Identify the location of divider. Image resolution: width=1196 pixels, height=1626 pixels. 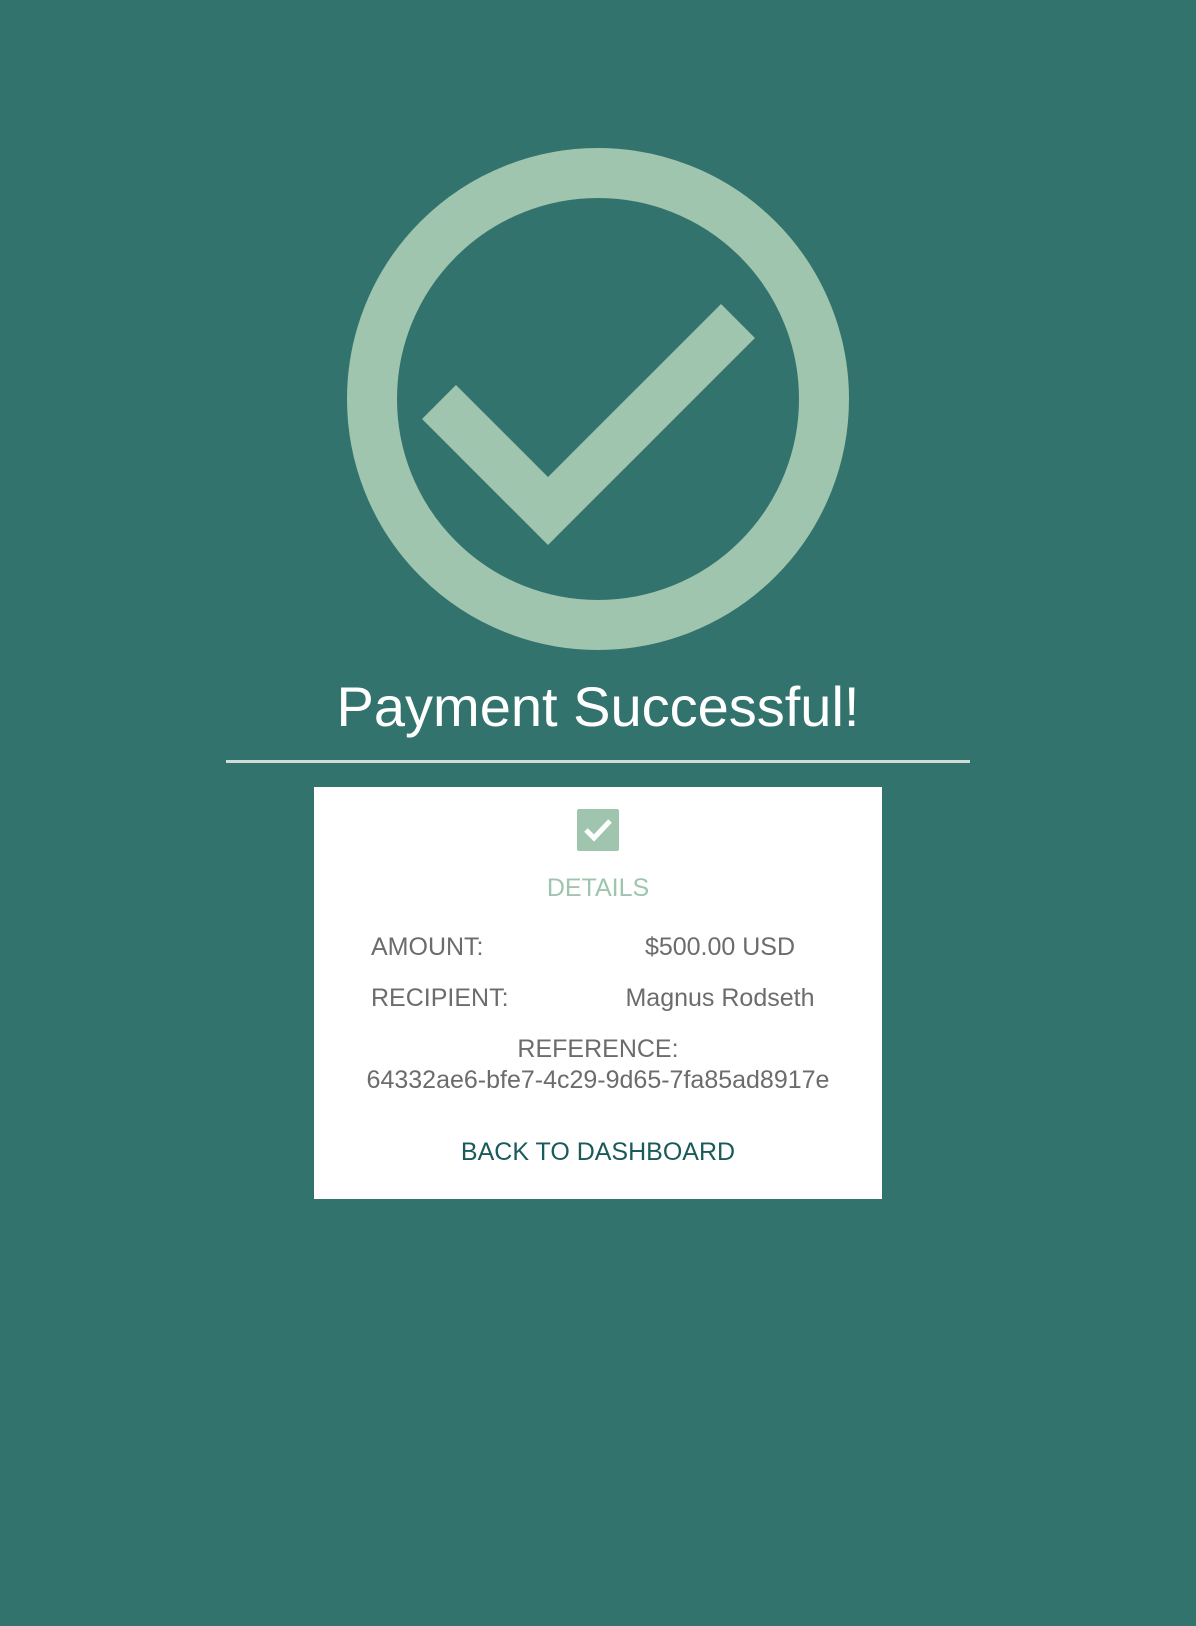
(598, 761).